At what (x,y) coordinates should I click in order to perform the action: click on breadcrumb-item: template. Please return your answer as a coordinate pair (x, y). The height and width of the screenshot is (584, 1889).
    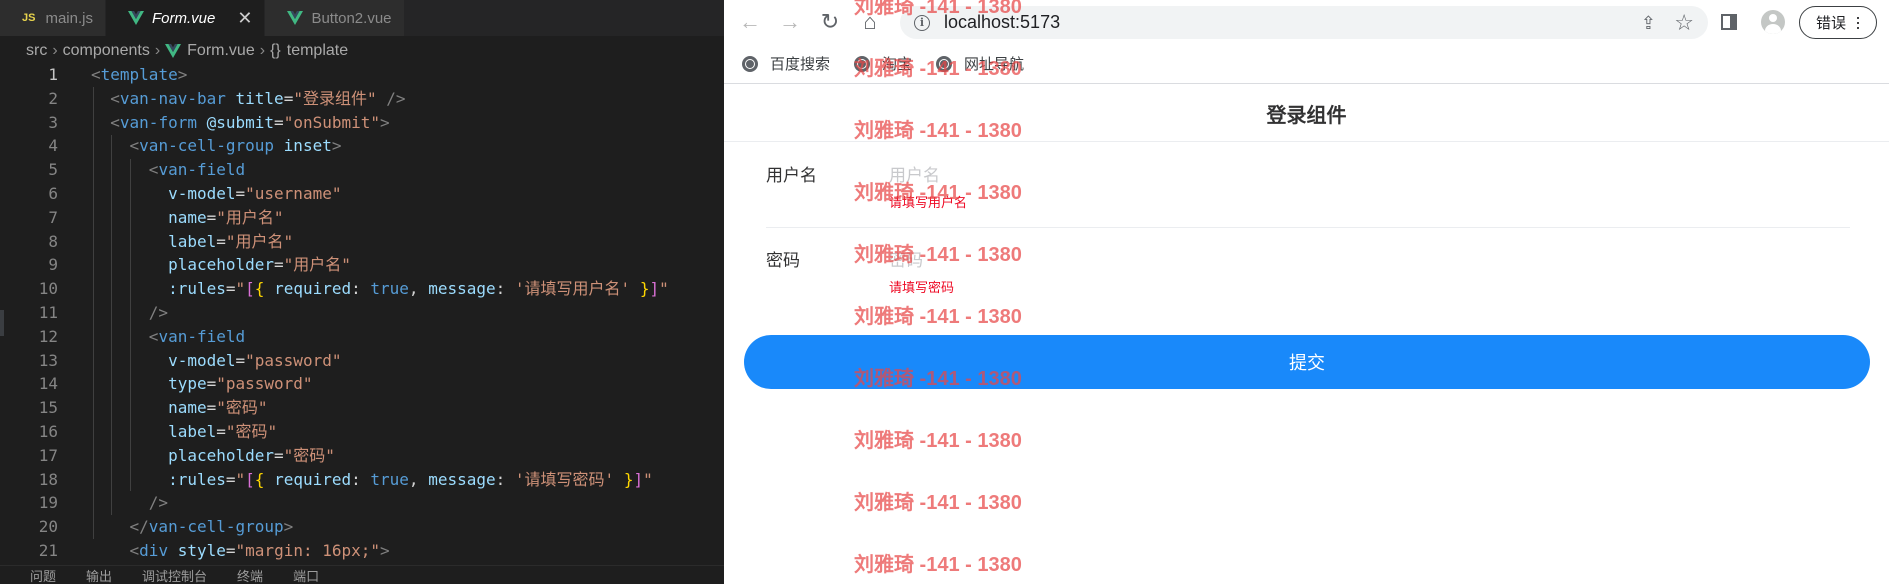
    Looking at the image, I should click on (317, 51).